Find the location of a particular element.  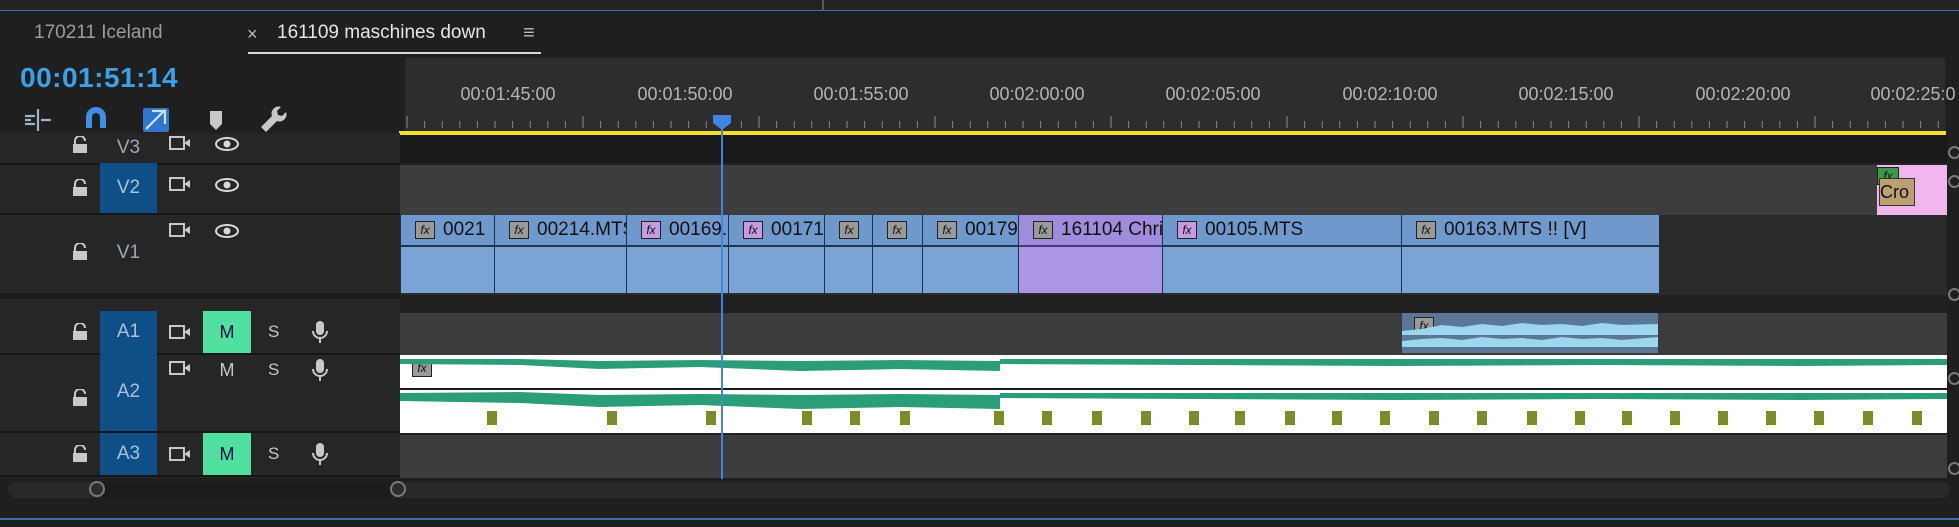

tab-close-icon: × is located at coordinates (252, 34).